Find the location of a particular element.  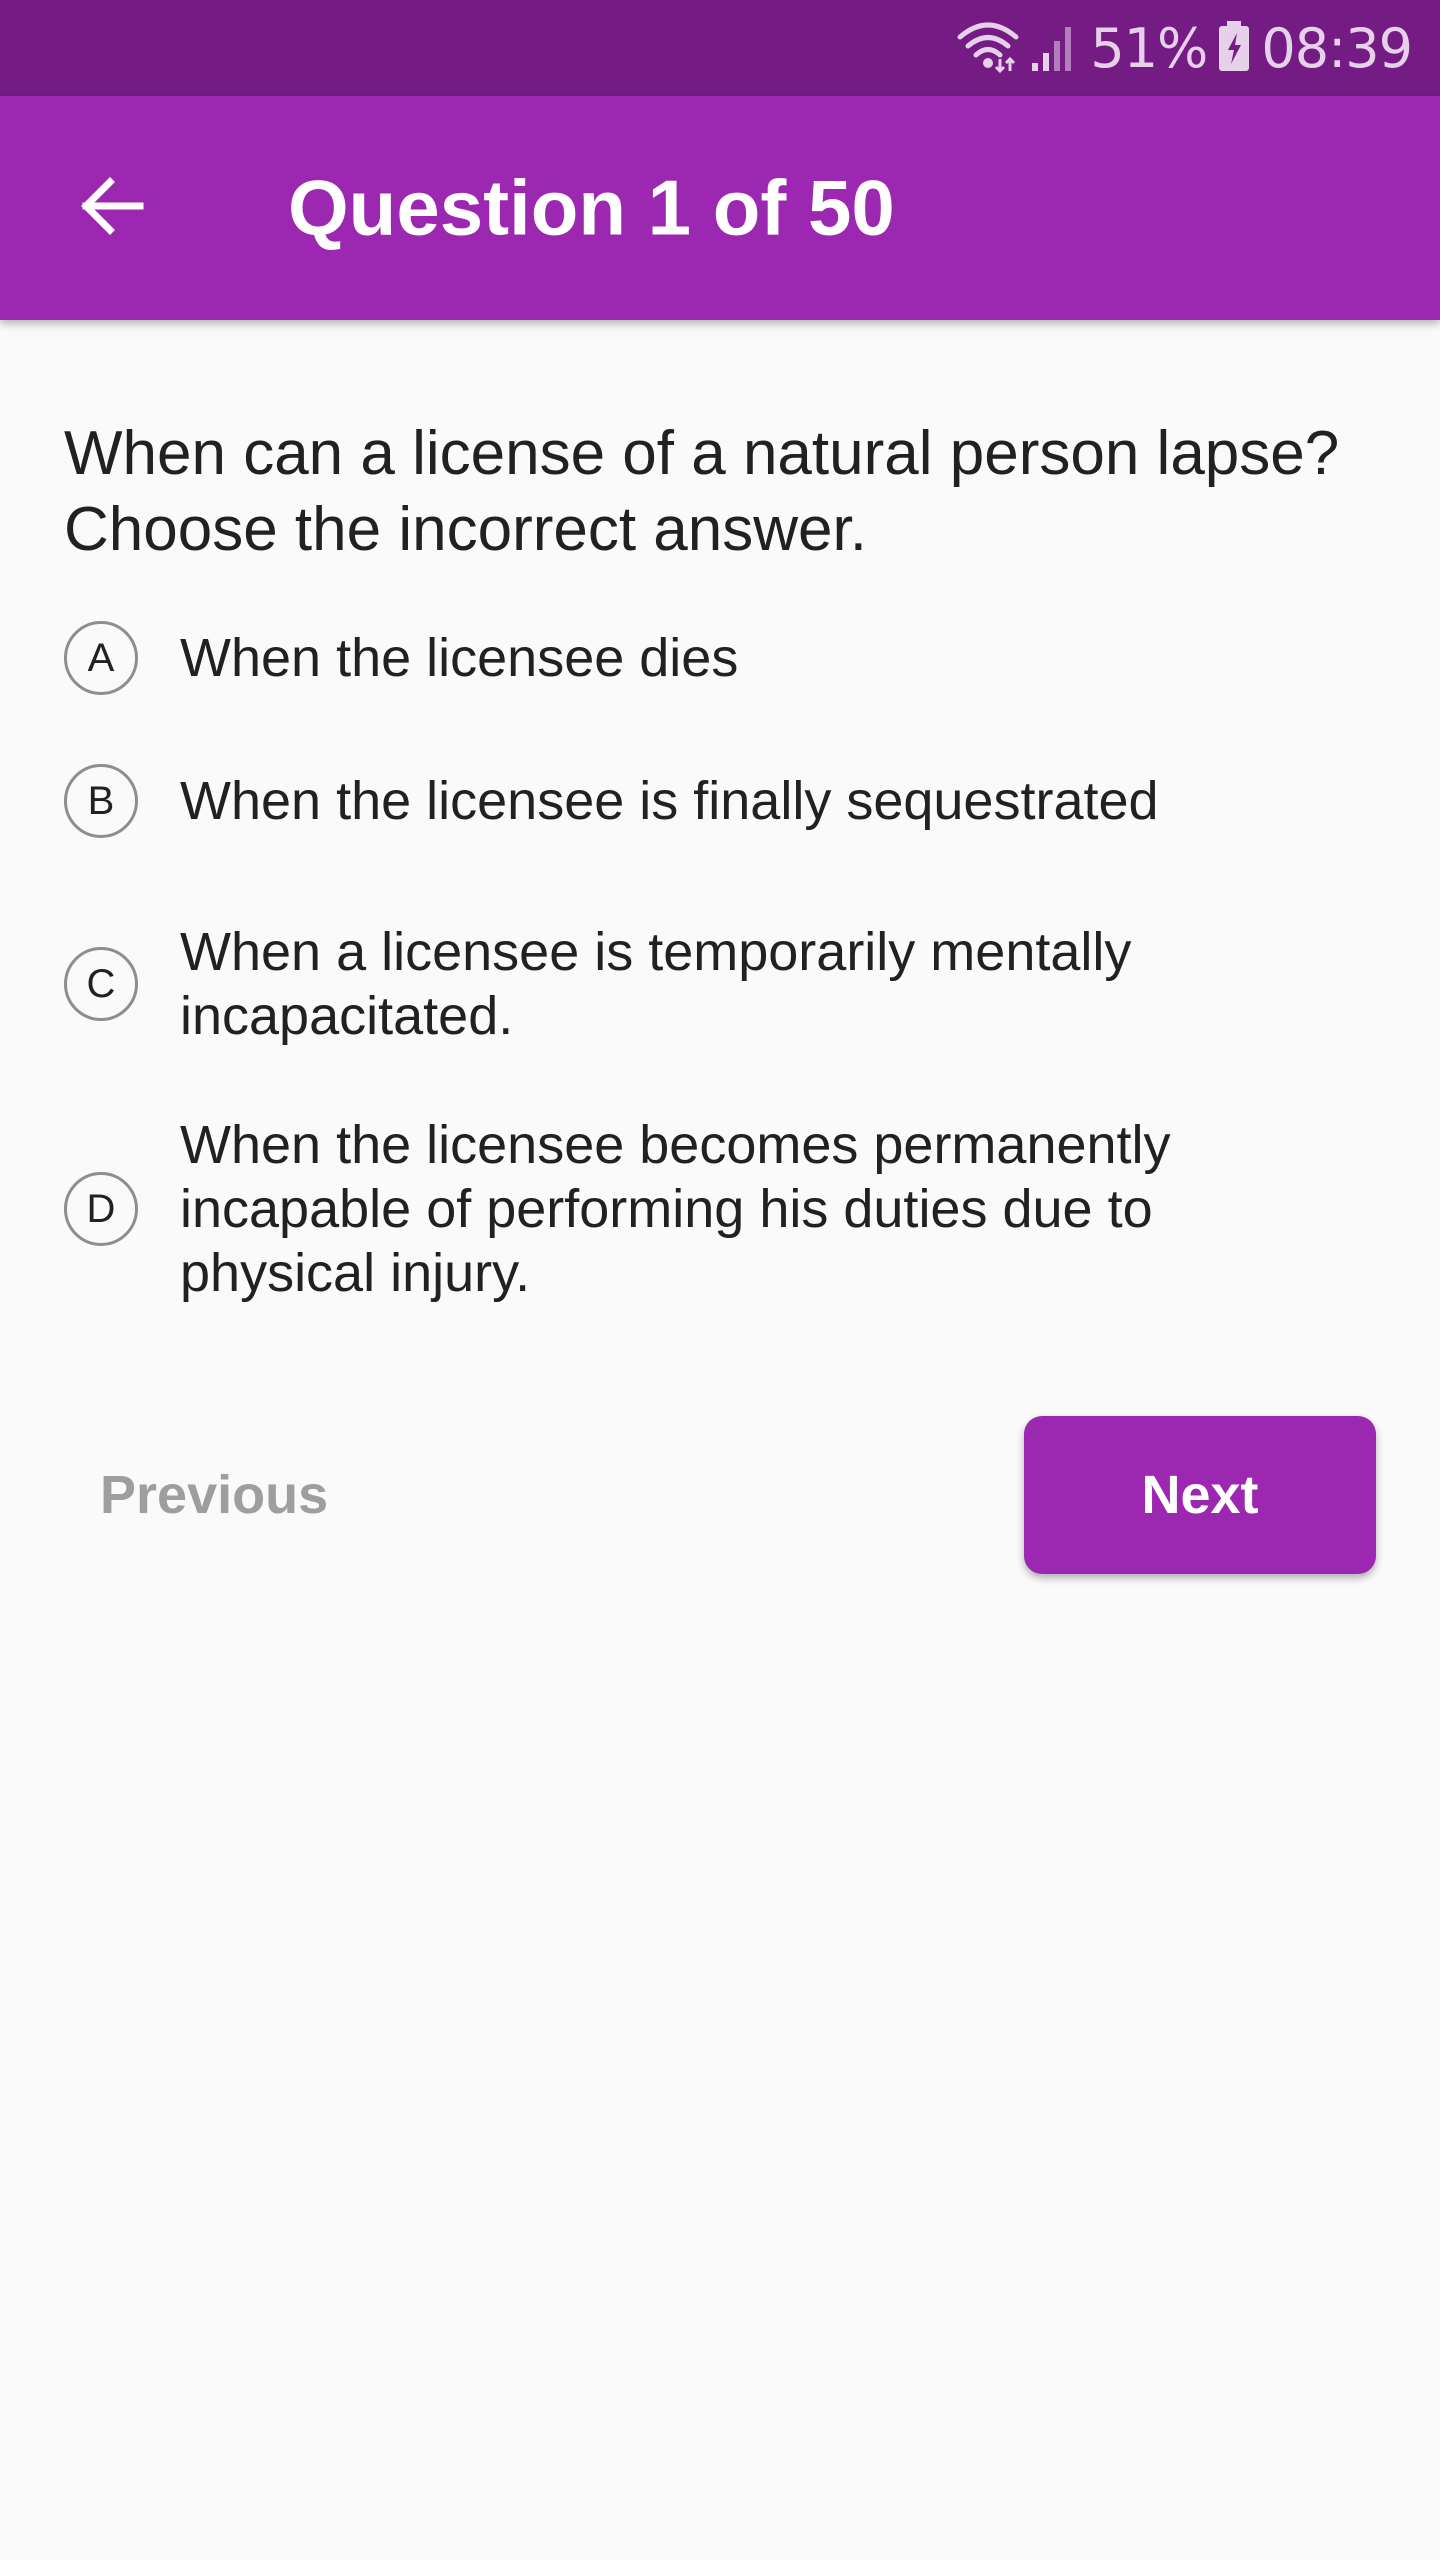

wifi-icon is located at coordinates (988, 48).